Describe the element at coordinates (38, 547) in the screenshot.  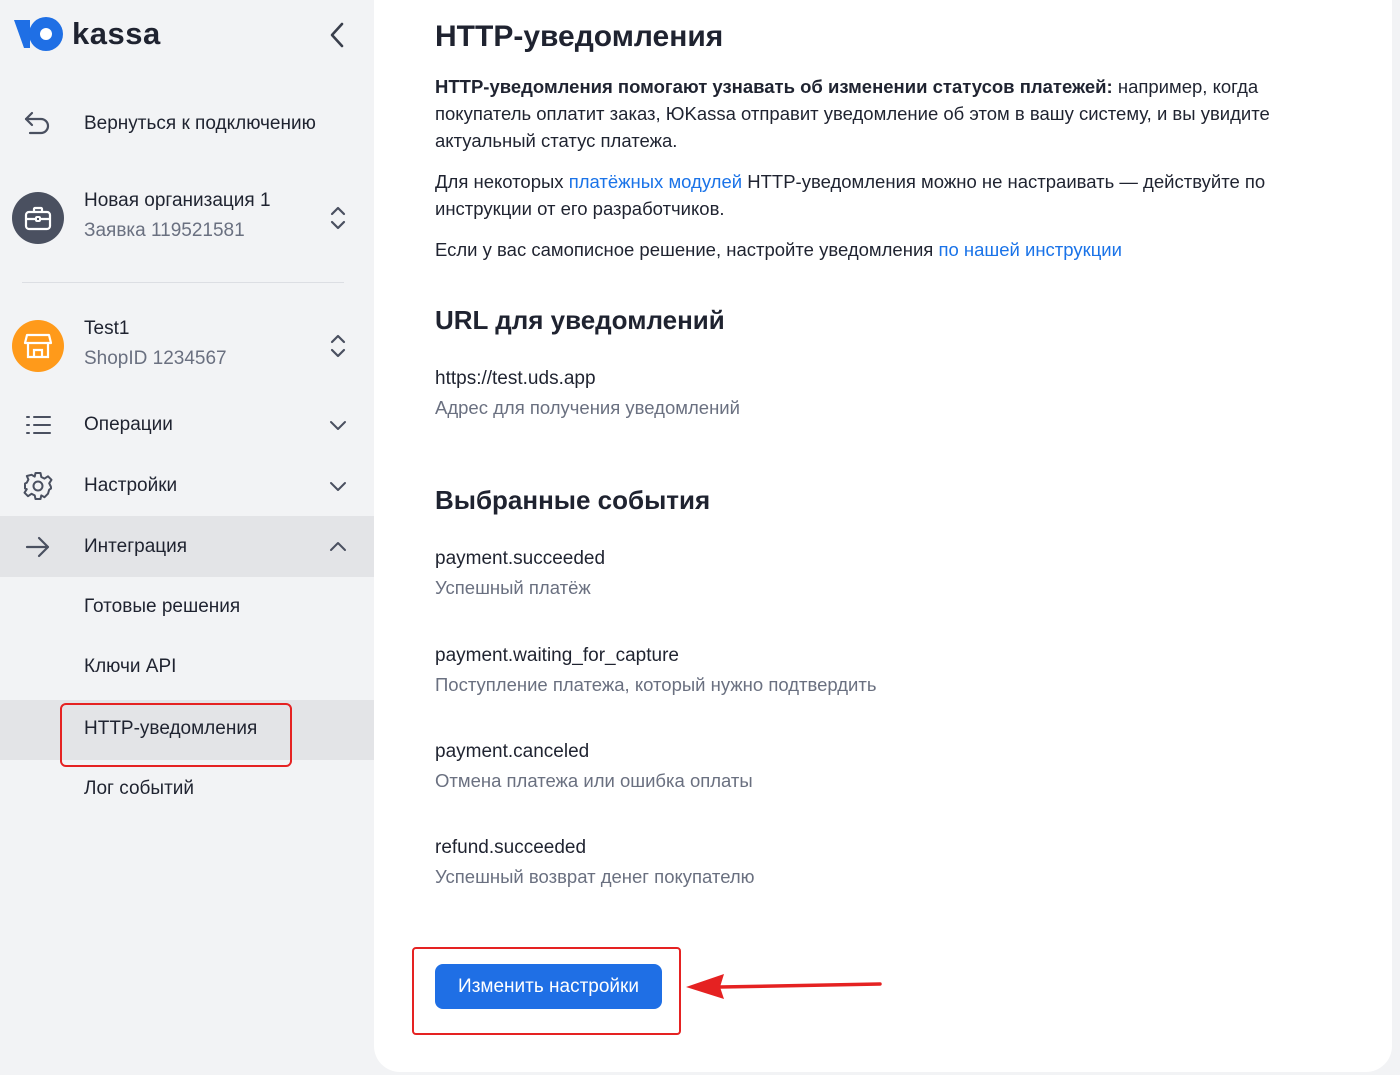
I see `arrow-right-icon` at that location.